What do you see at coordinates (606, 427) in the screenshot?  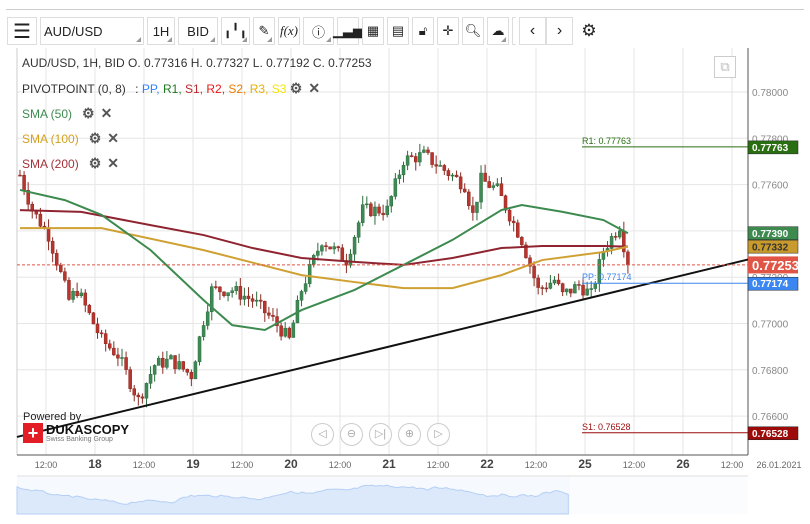 I see `pivot-label: S1: 0.76528` at bounding box center [606, 427].